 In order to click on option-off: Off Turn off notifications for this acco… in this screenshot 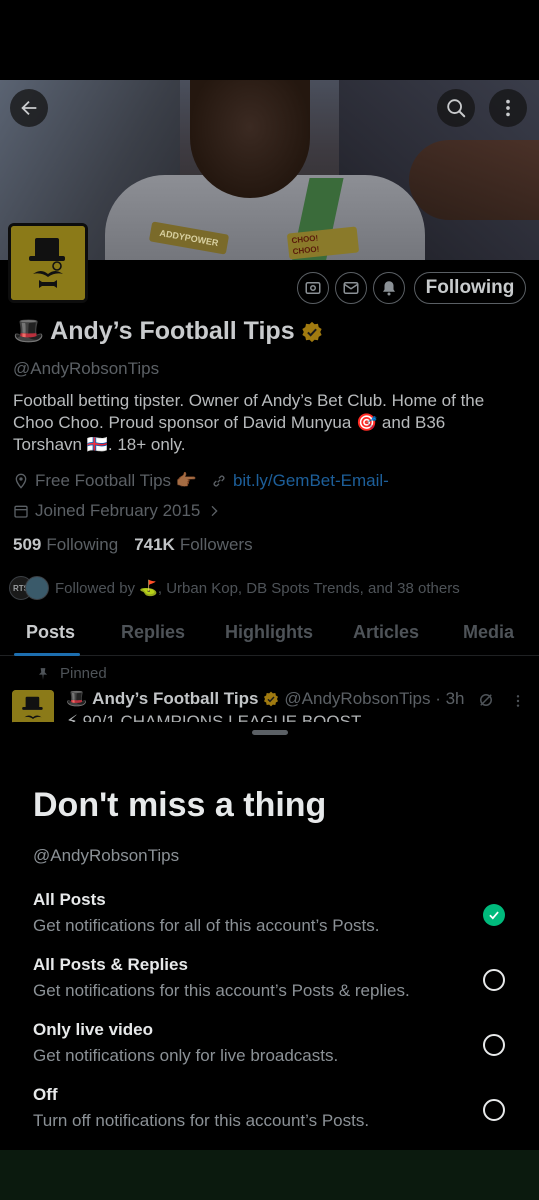, I will do `click(269, 1116)`.